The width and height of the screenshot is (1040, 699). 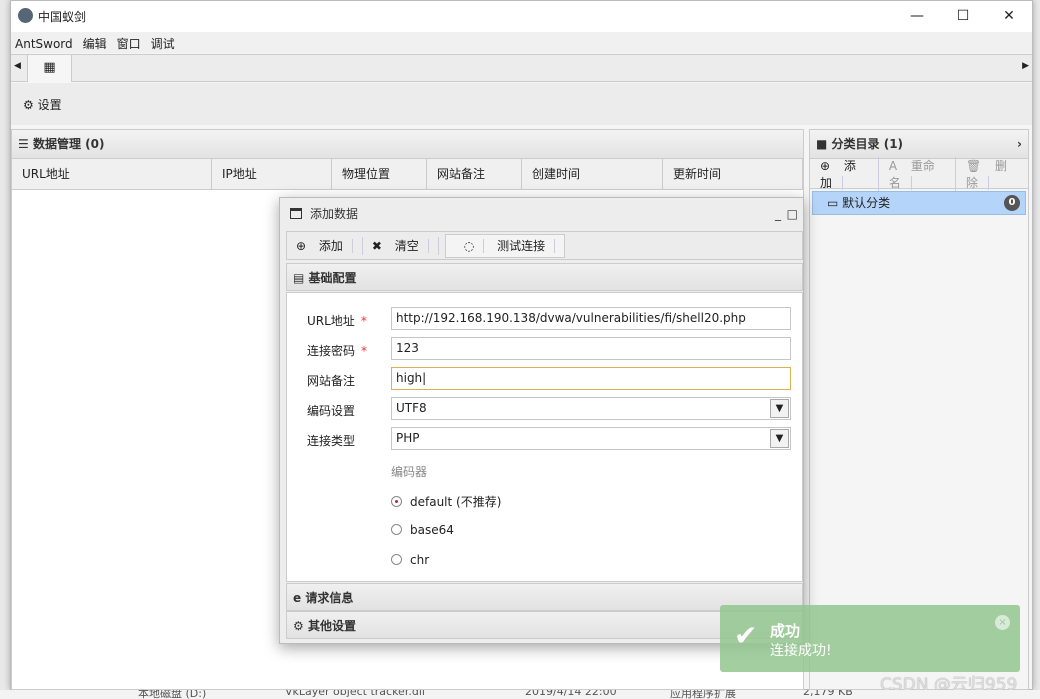 I want to click on settings-label: 设置, so click(x=49, y=105).